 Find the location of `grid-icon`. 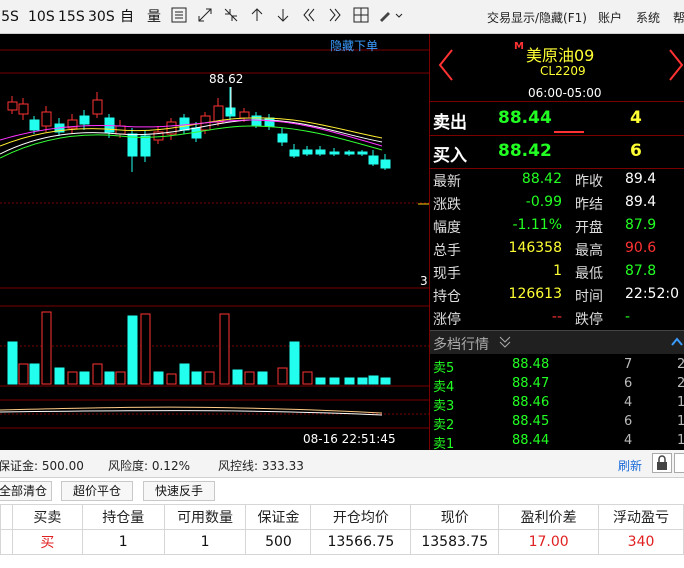

grid-icon is located at coordinates (361, 17).